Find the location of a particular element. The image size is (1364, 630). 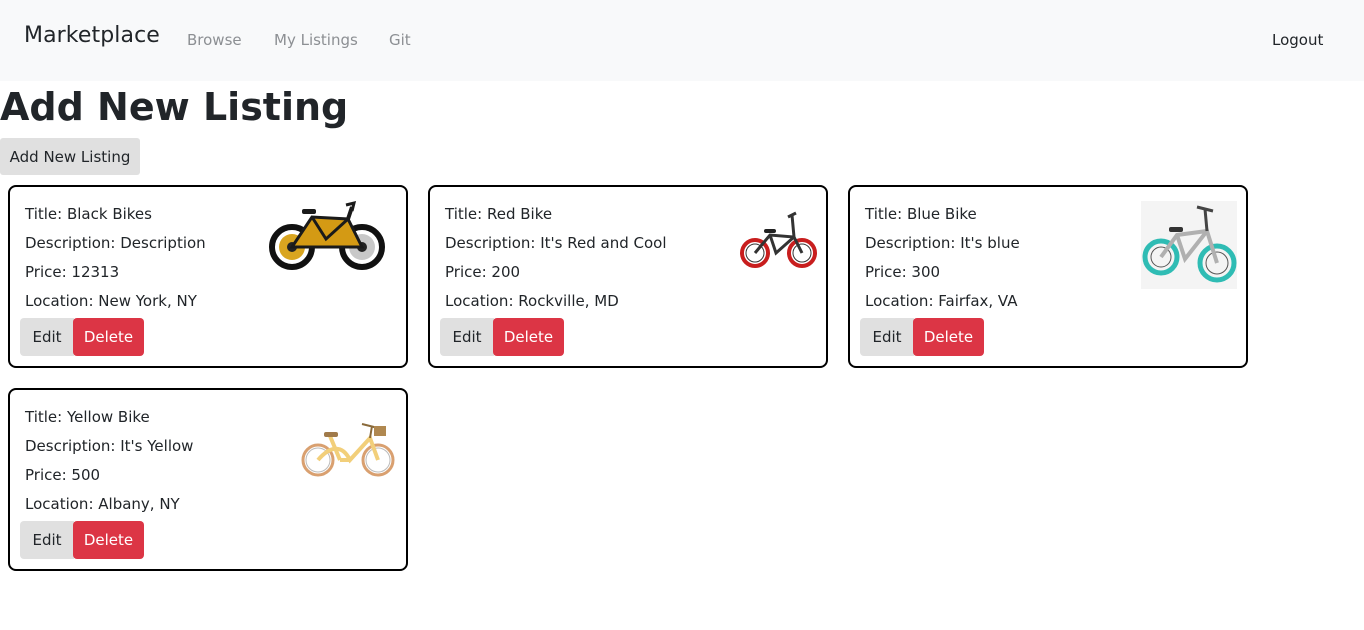

logout-link: Logout is located at coordinates (1297, 40).